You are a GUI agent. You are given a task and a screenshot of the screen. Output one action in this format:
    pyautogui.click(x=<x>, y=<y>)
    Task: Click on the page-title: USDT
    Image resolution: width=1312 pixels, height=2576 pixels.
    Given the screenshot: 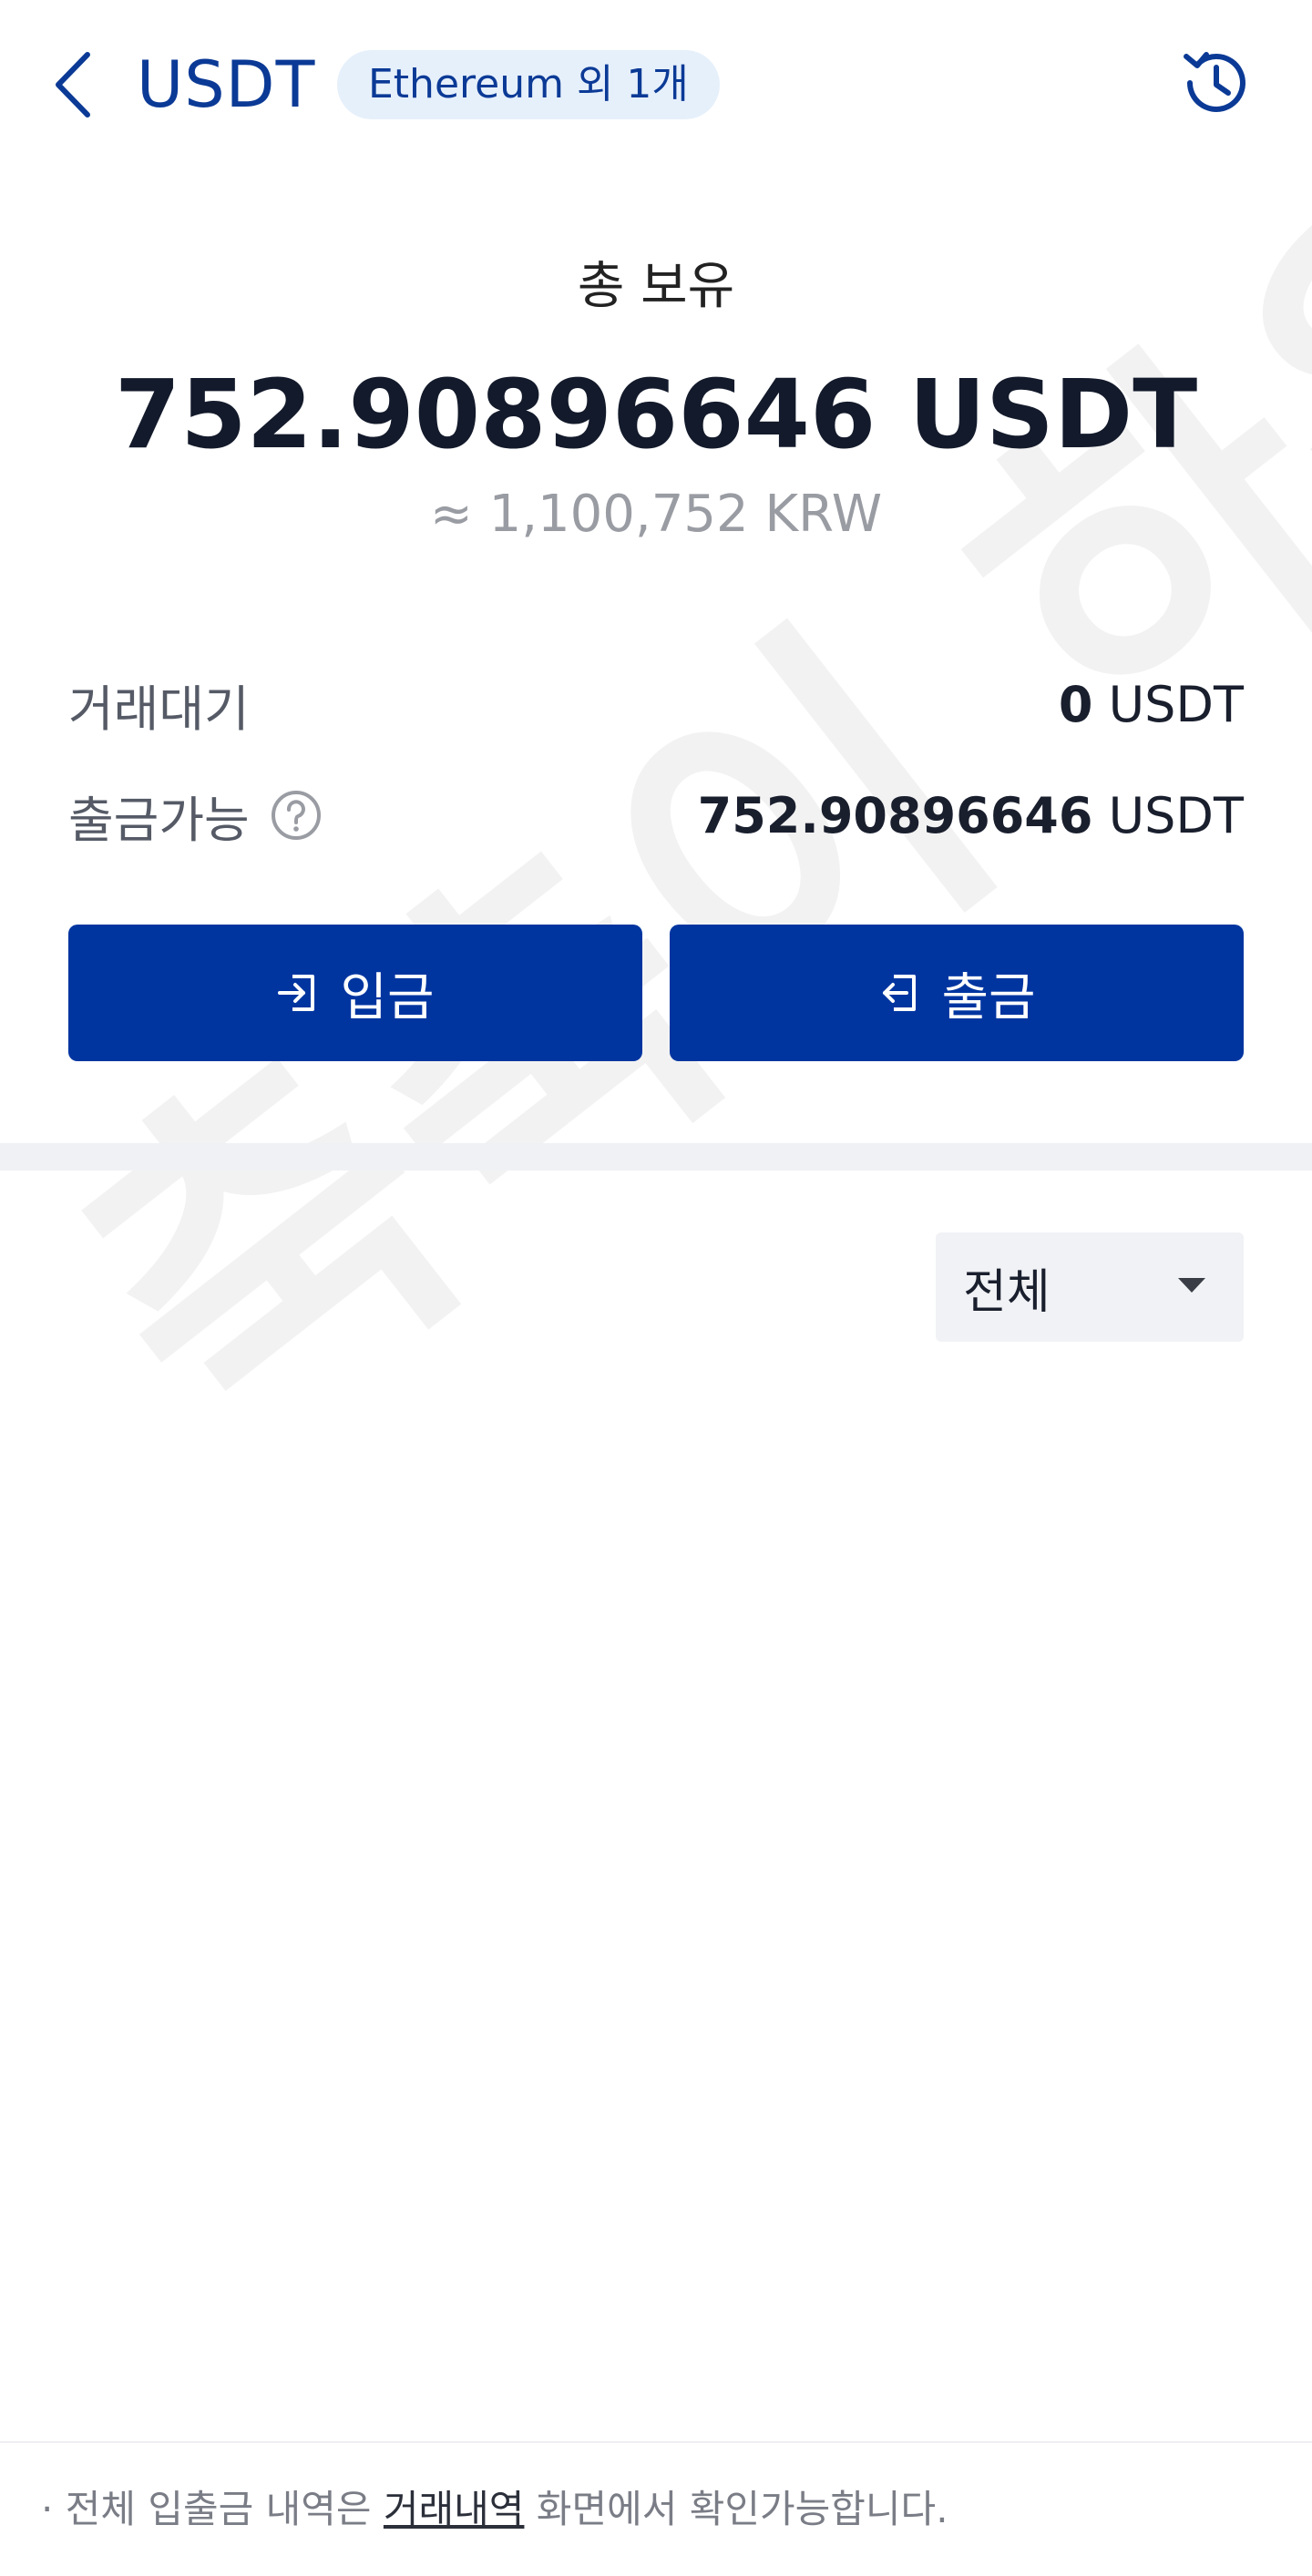 What is the action you would take?
    pyautogui.click(x=227, y=85)
    